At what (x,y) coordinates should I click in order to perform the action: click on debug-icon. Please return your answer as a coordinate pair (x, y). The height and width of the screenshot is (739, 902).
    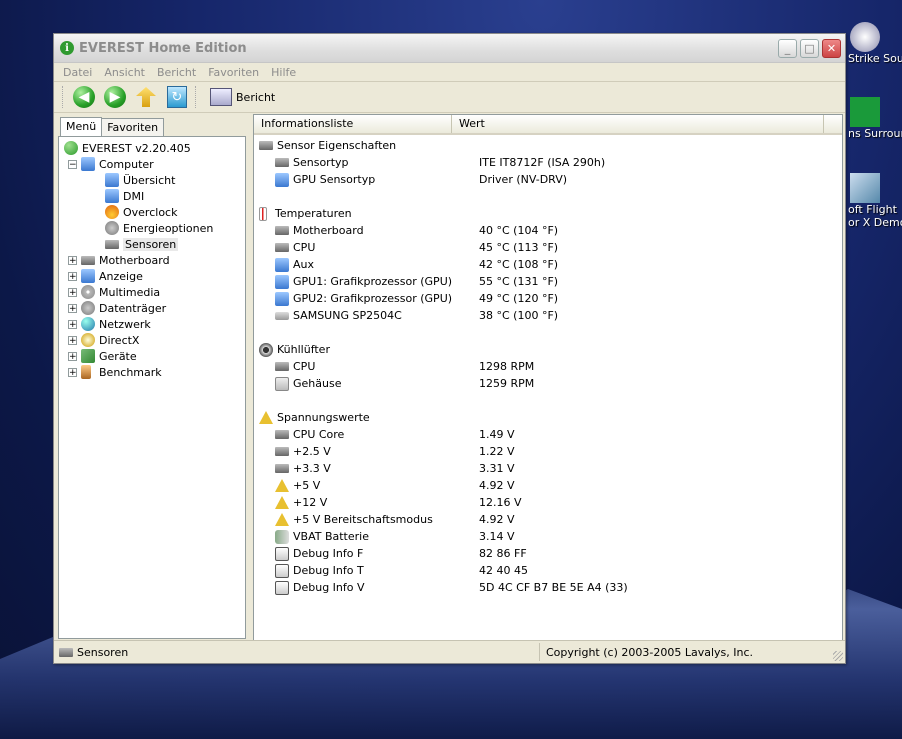
    Looking at the image, I should click on (282, 570).